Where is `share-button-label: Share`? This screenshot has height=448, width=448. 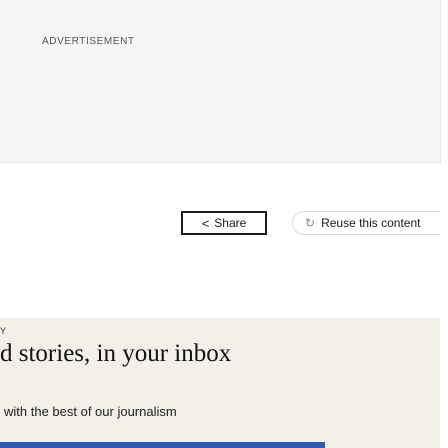
share-button-label: Share is located at coordinates (230, 223).